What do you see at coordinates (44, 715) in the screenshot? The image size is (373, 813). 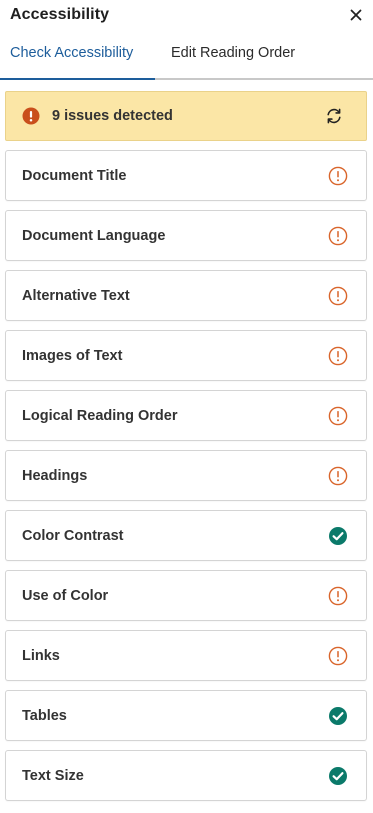 I see `check-item-label: Tables` at bounding box center [44, 715].